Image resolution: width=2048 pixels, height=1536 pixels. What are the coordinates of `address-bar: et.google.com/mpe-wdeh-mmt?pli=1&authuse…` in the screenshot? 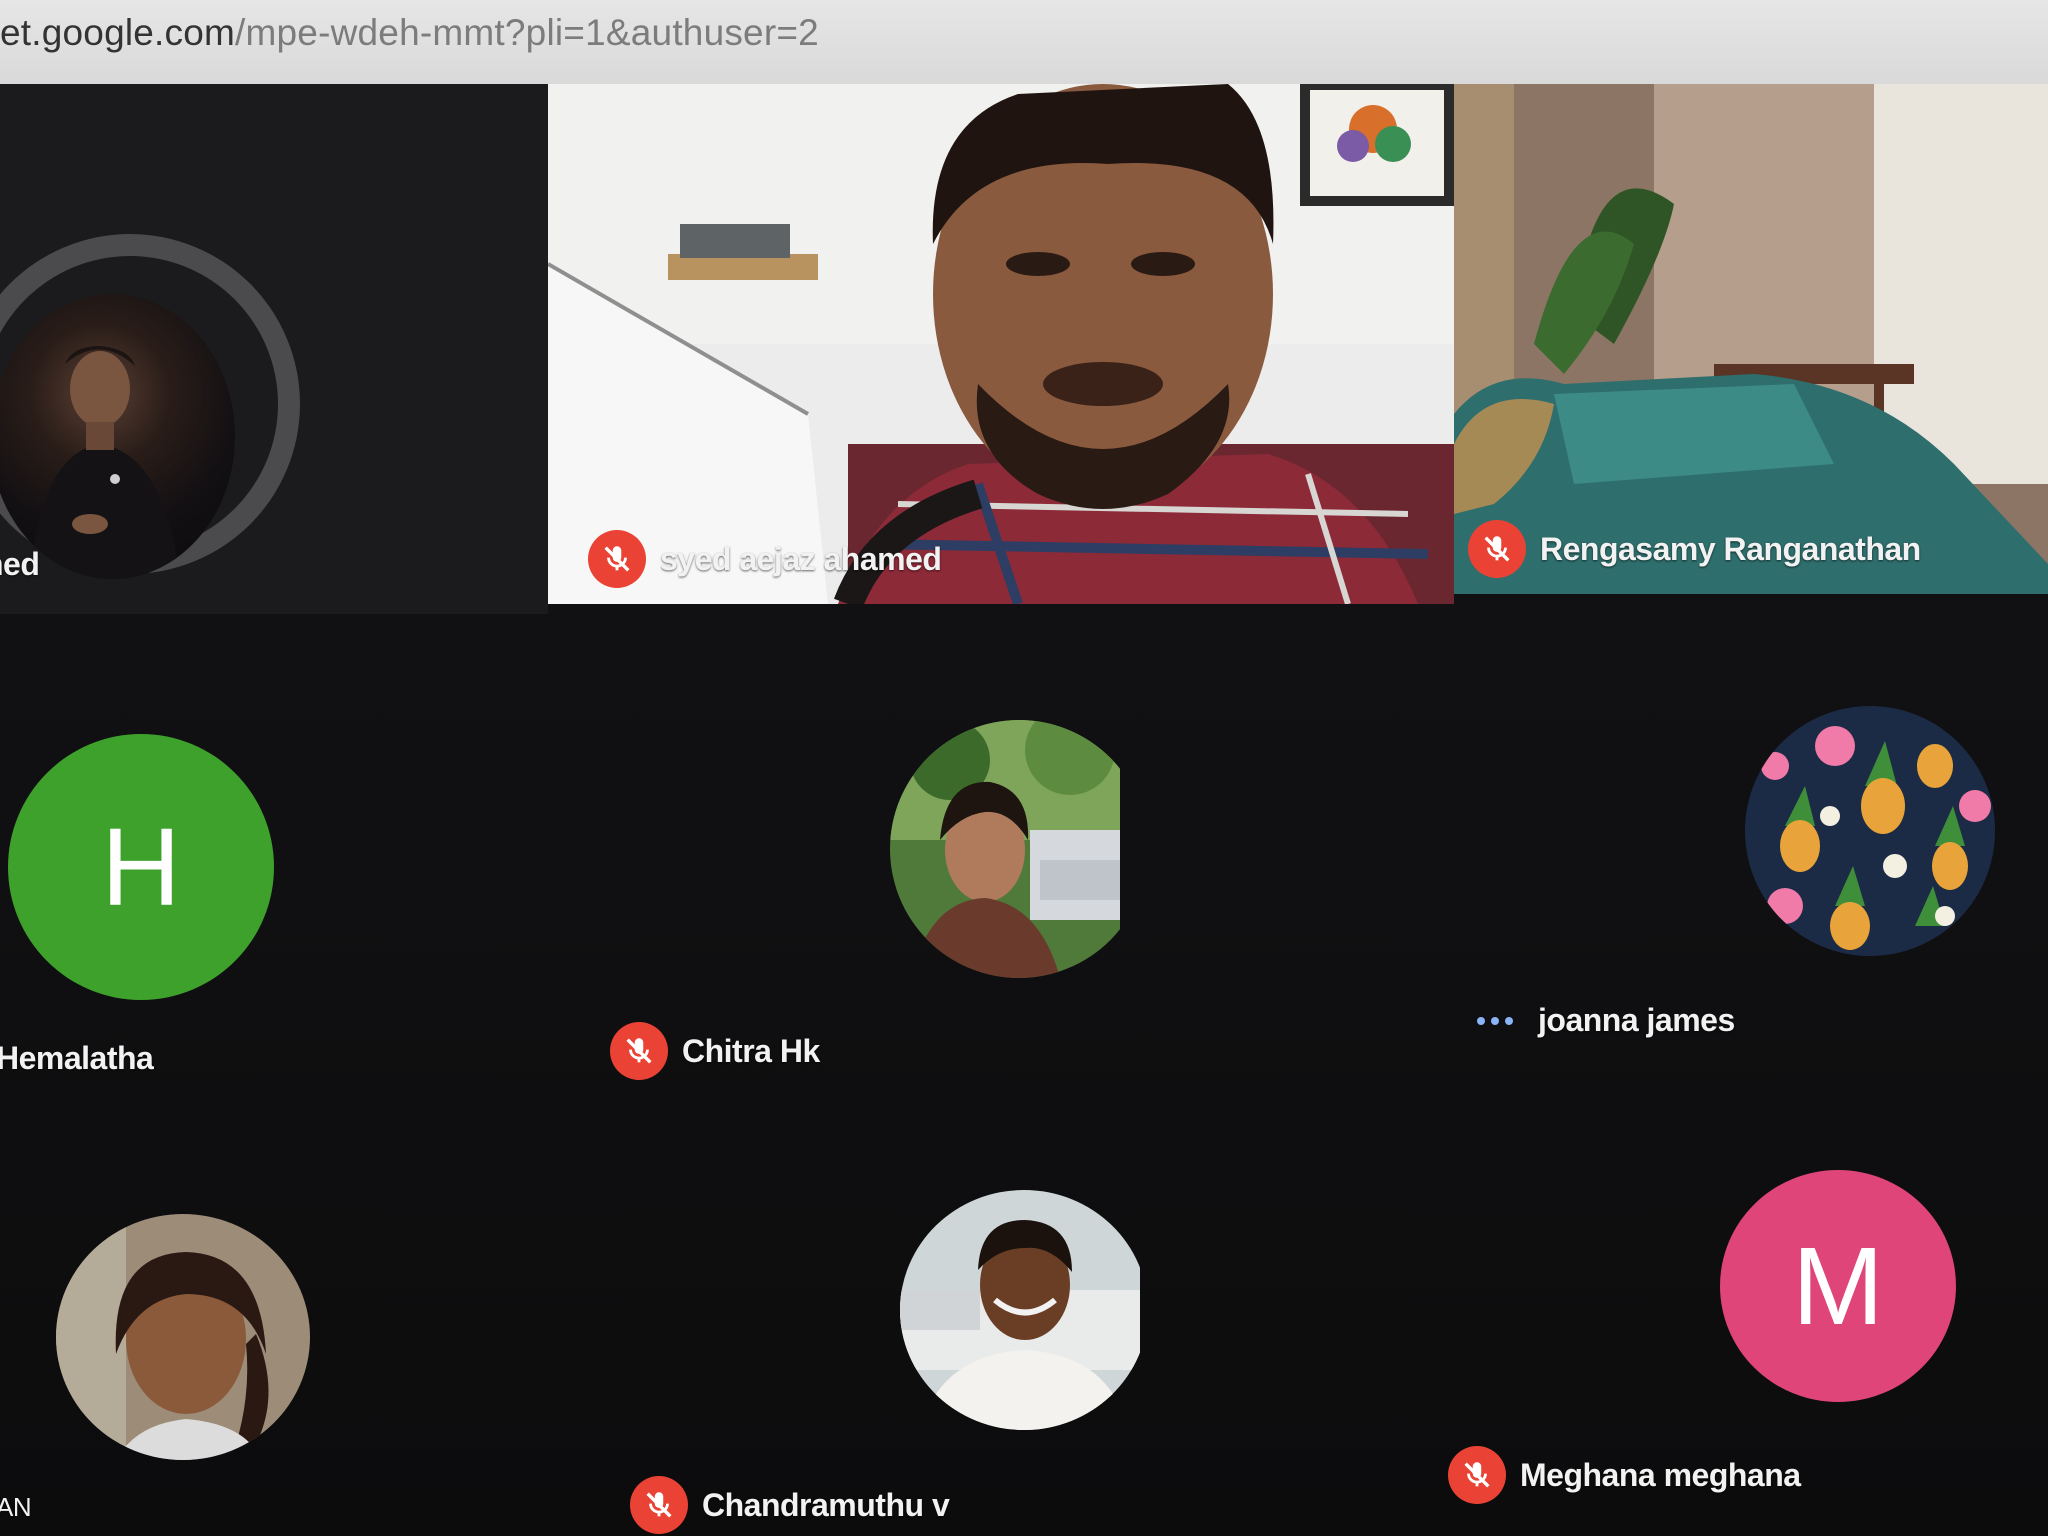 It's located at (1024, 43).